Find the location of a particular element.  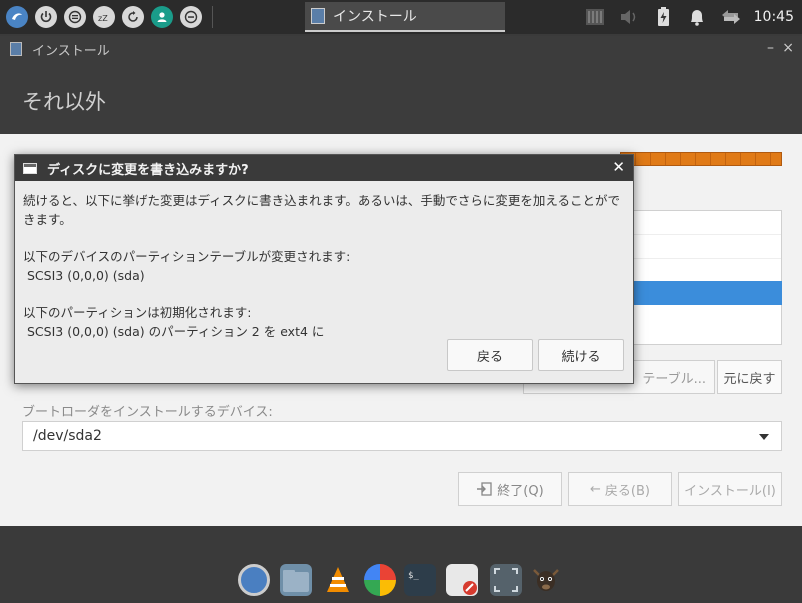

system-tray: 10:45 is located at coordinates (693, 17).